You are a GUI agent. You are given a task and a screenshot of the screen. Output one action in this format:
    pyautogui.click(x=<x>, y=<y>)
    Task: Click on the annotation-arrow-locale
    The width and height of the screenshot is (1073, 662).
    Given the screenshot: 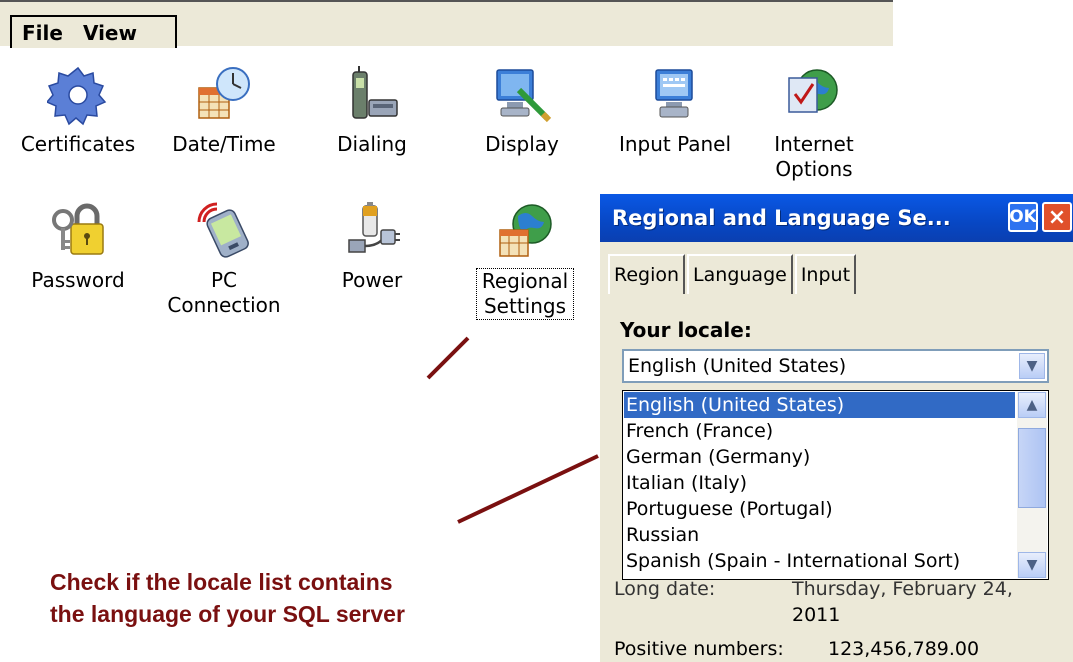 What is the action you would take?
    pyautogui.click(x=528, y=489)
    